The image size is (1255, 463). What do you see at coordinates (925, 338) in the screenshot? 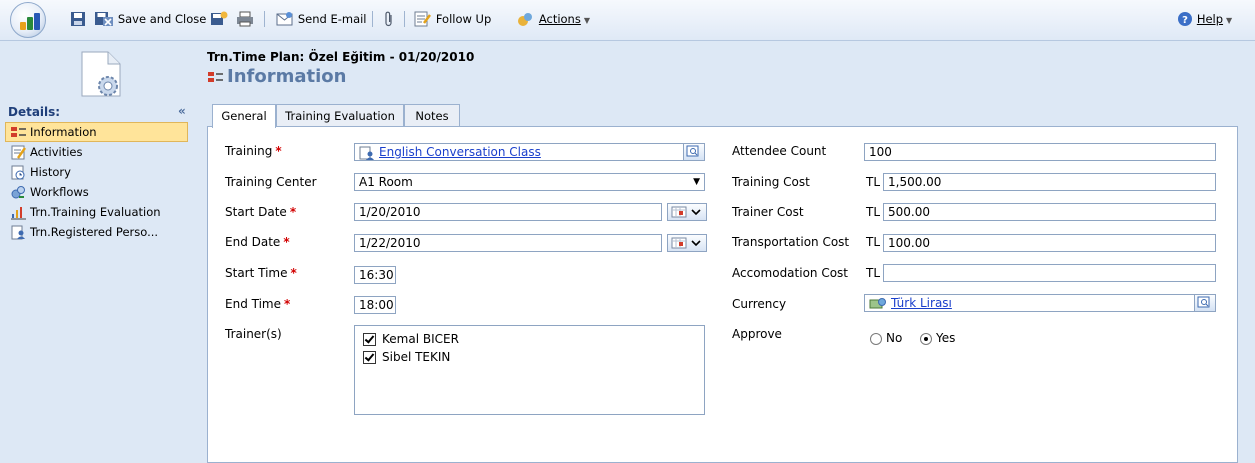
I see `radio-selected` at bounding box center [925, 338].